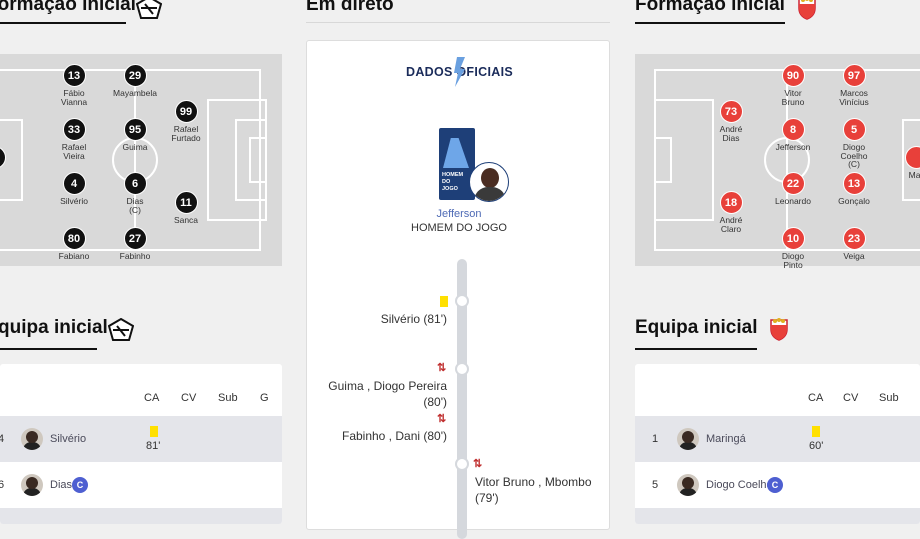 The width and height of the screenshot is (920, 539). Describe the element at coordinates (264, 398) in the screenshot. I see `col-header-g: G` at that location.